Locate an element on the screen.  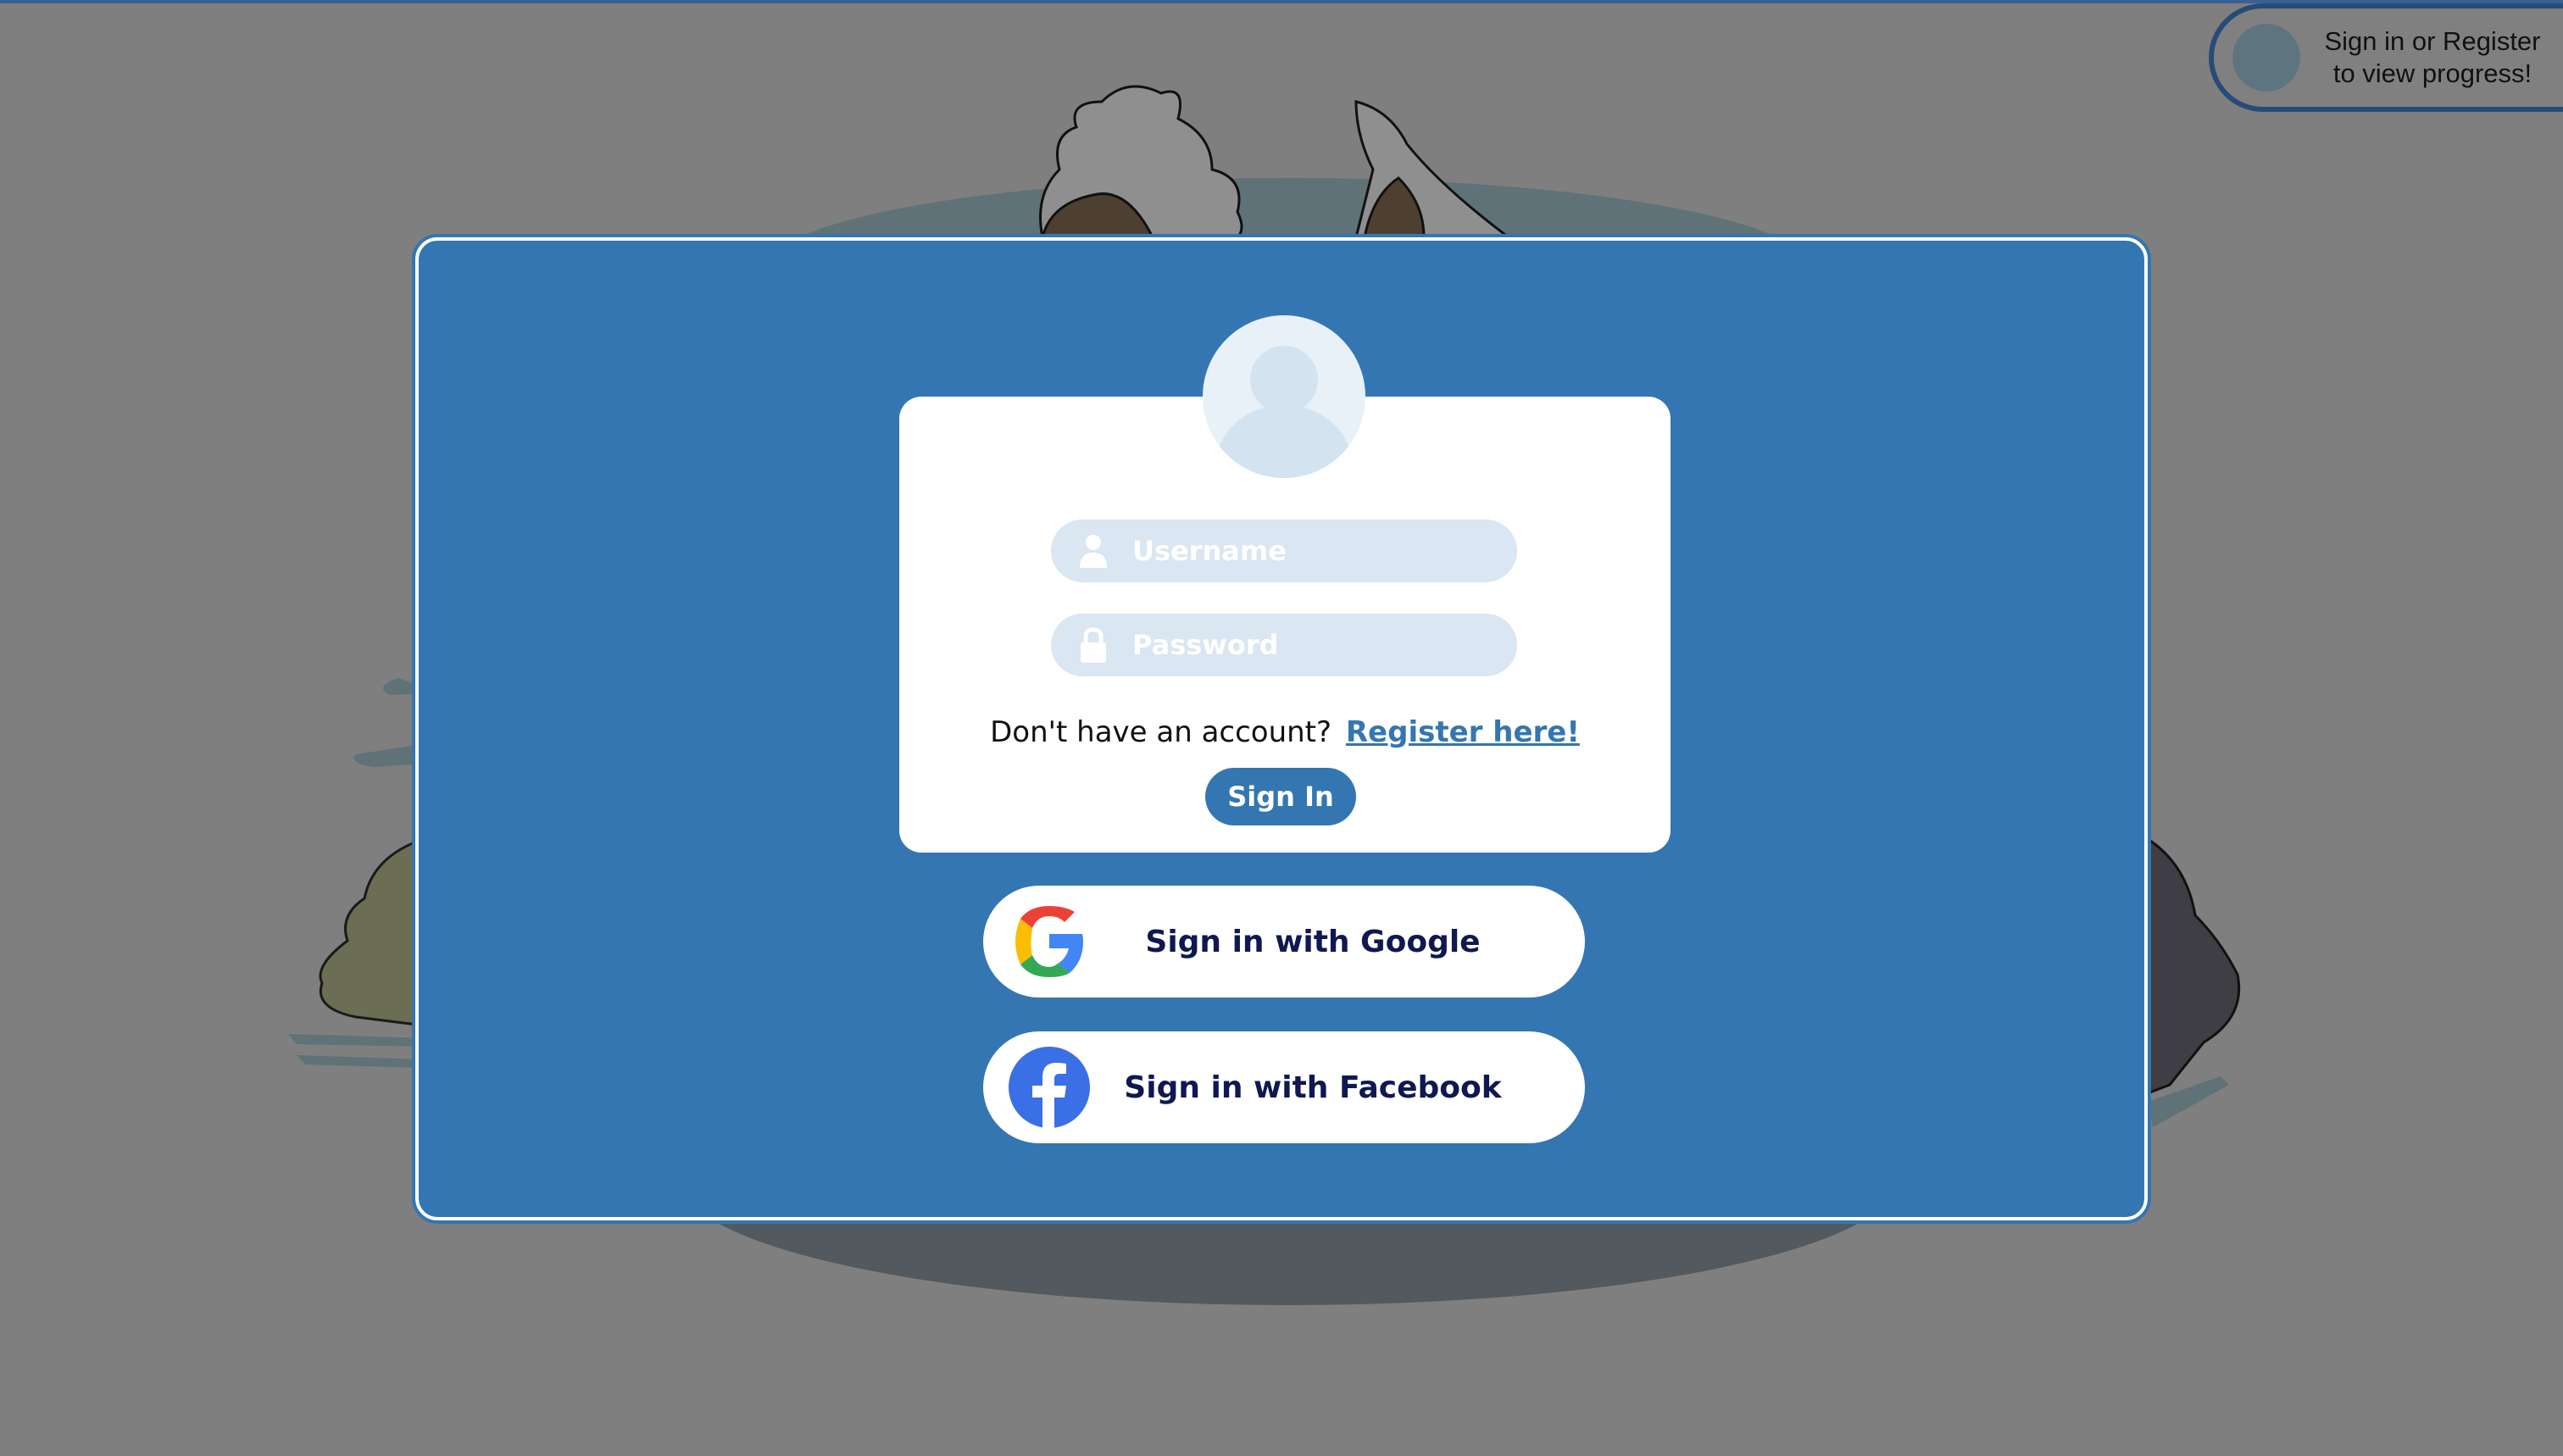
left-bush is located at coordinates (372, 932).